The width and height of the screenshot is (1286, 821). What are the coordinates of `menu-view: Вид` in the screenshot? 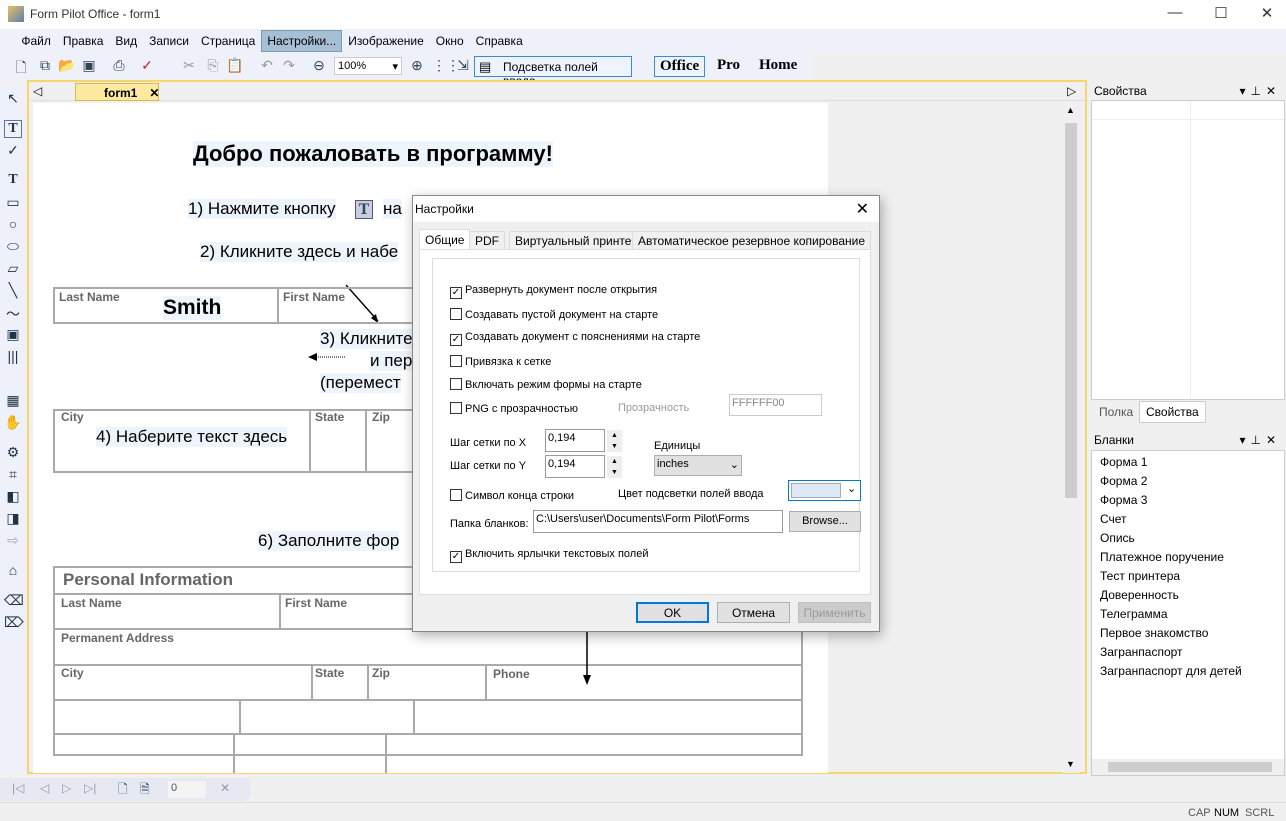 It's located at (126, 41).